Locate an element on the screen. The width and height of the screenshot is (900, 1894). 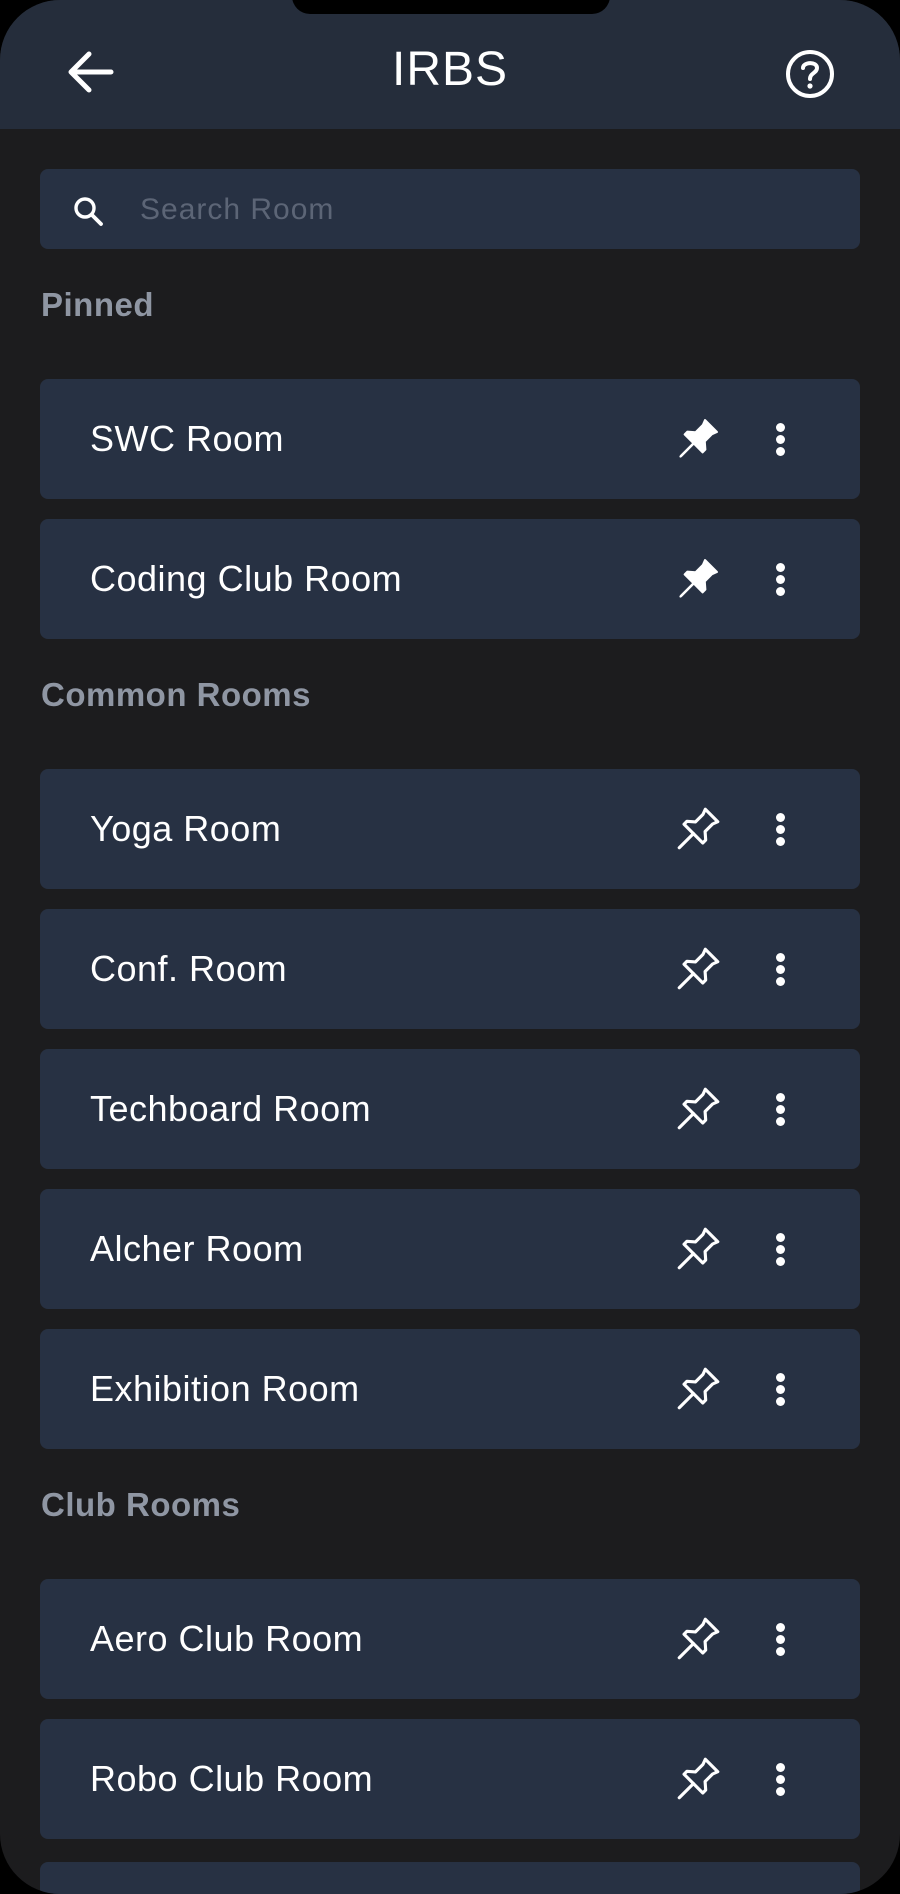
section-heading-pinned: Pinned is located at coordinates (98, 304).